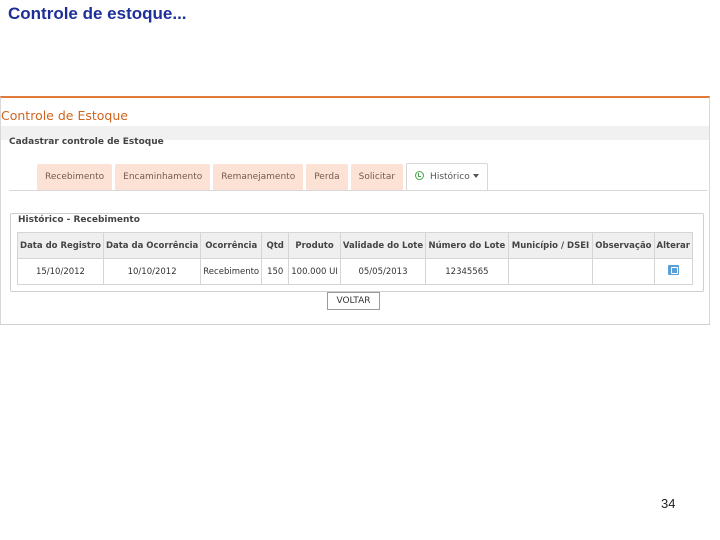 This screenshot has height=540, width=720. Describe the element at coordinates (275, 245) in the screenshot. I see `column-header: Qtd` at that location.